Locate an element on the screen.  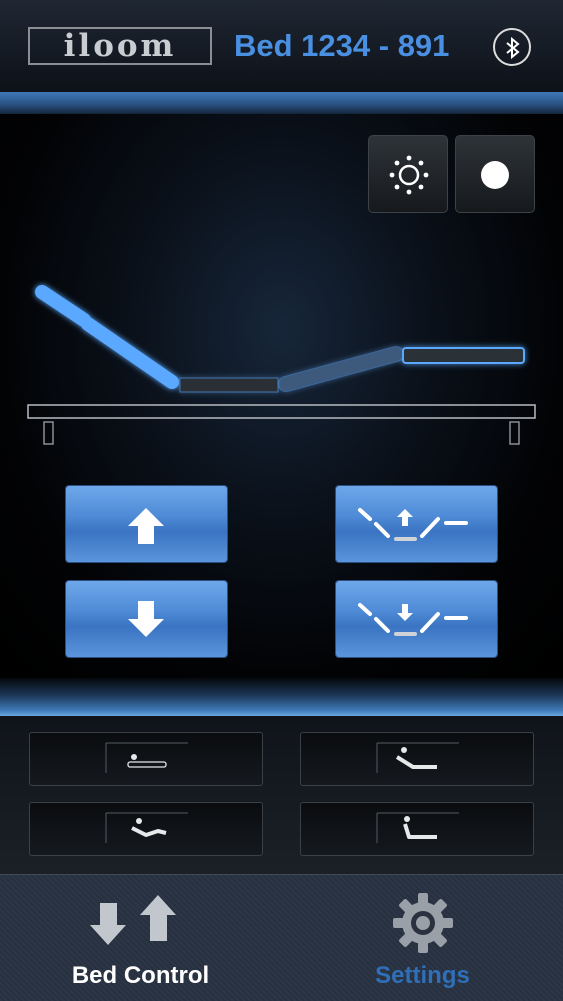
tab-settings: Settings is located at coordinates (422, 938).